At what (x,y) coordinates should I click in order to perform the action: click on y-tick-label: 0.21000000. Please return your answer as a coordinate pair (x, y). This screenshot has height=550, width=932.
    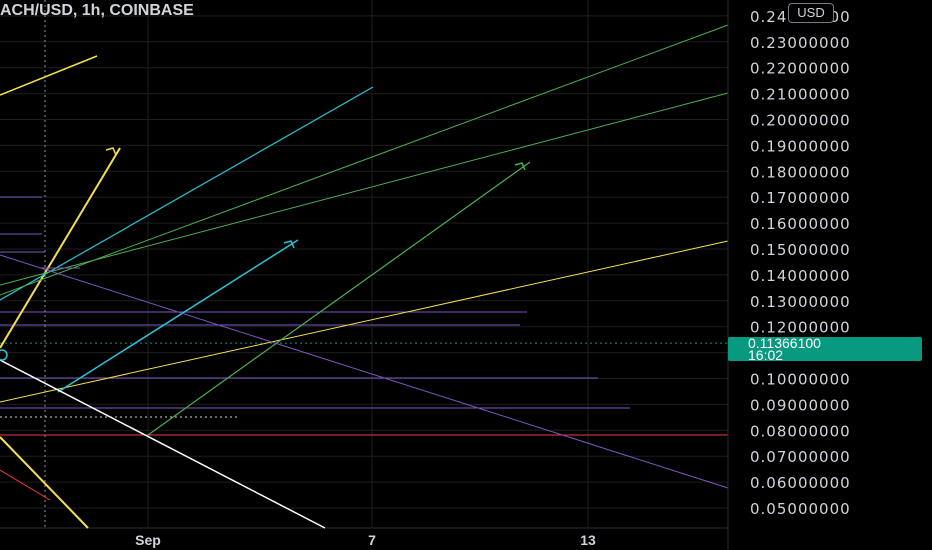
    Looking at the image, I should click on (800, 95).